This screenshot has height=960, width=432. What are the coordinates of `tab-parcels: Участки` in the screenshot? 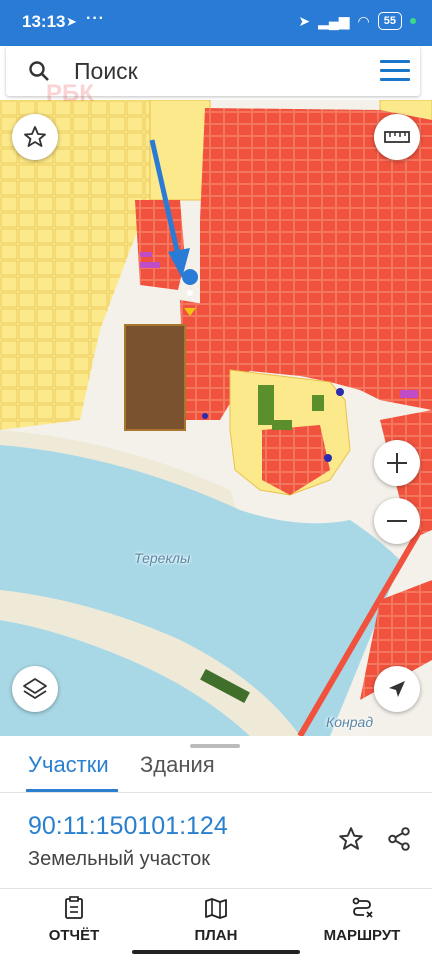 It's located at (68, 765).